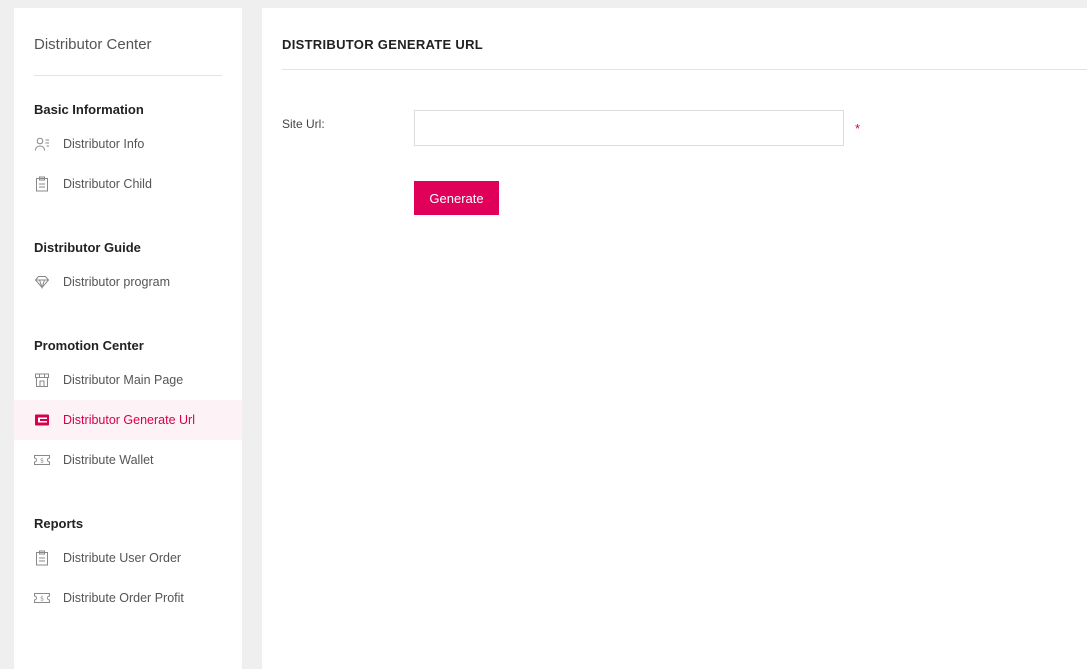  Describe the element at coordinates (684, 69) in the screenshot. I see `title-divider` at that location.